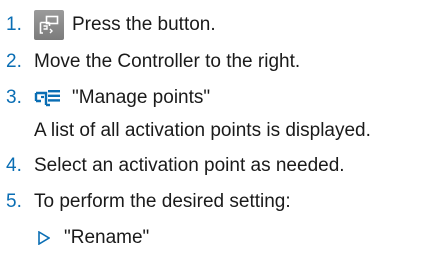  Describe the element at coordinates (48, 98) in the screenshot. I see `parking-menu-icon` at that location.